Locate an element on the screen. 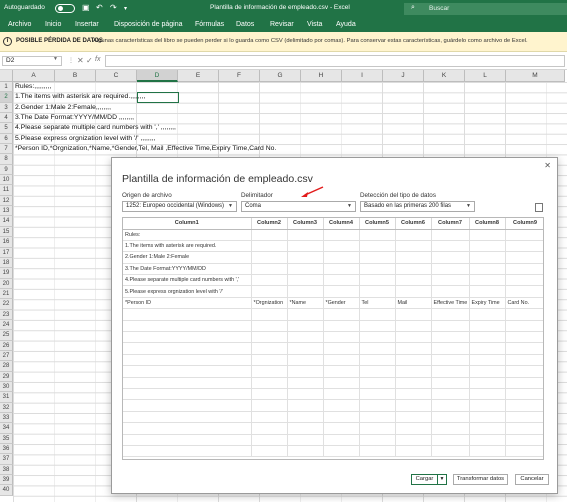 The width and height of the screenshot is (567, 502). row-header: 14 is located at coordinates (6, 221).